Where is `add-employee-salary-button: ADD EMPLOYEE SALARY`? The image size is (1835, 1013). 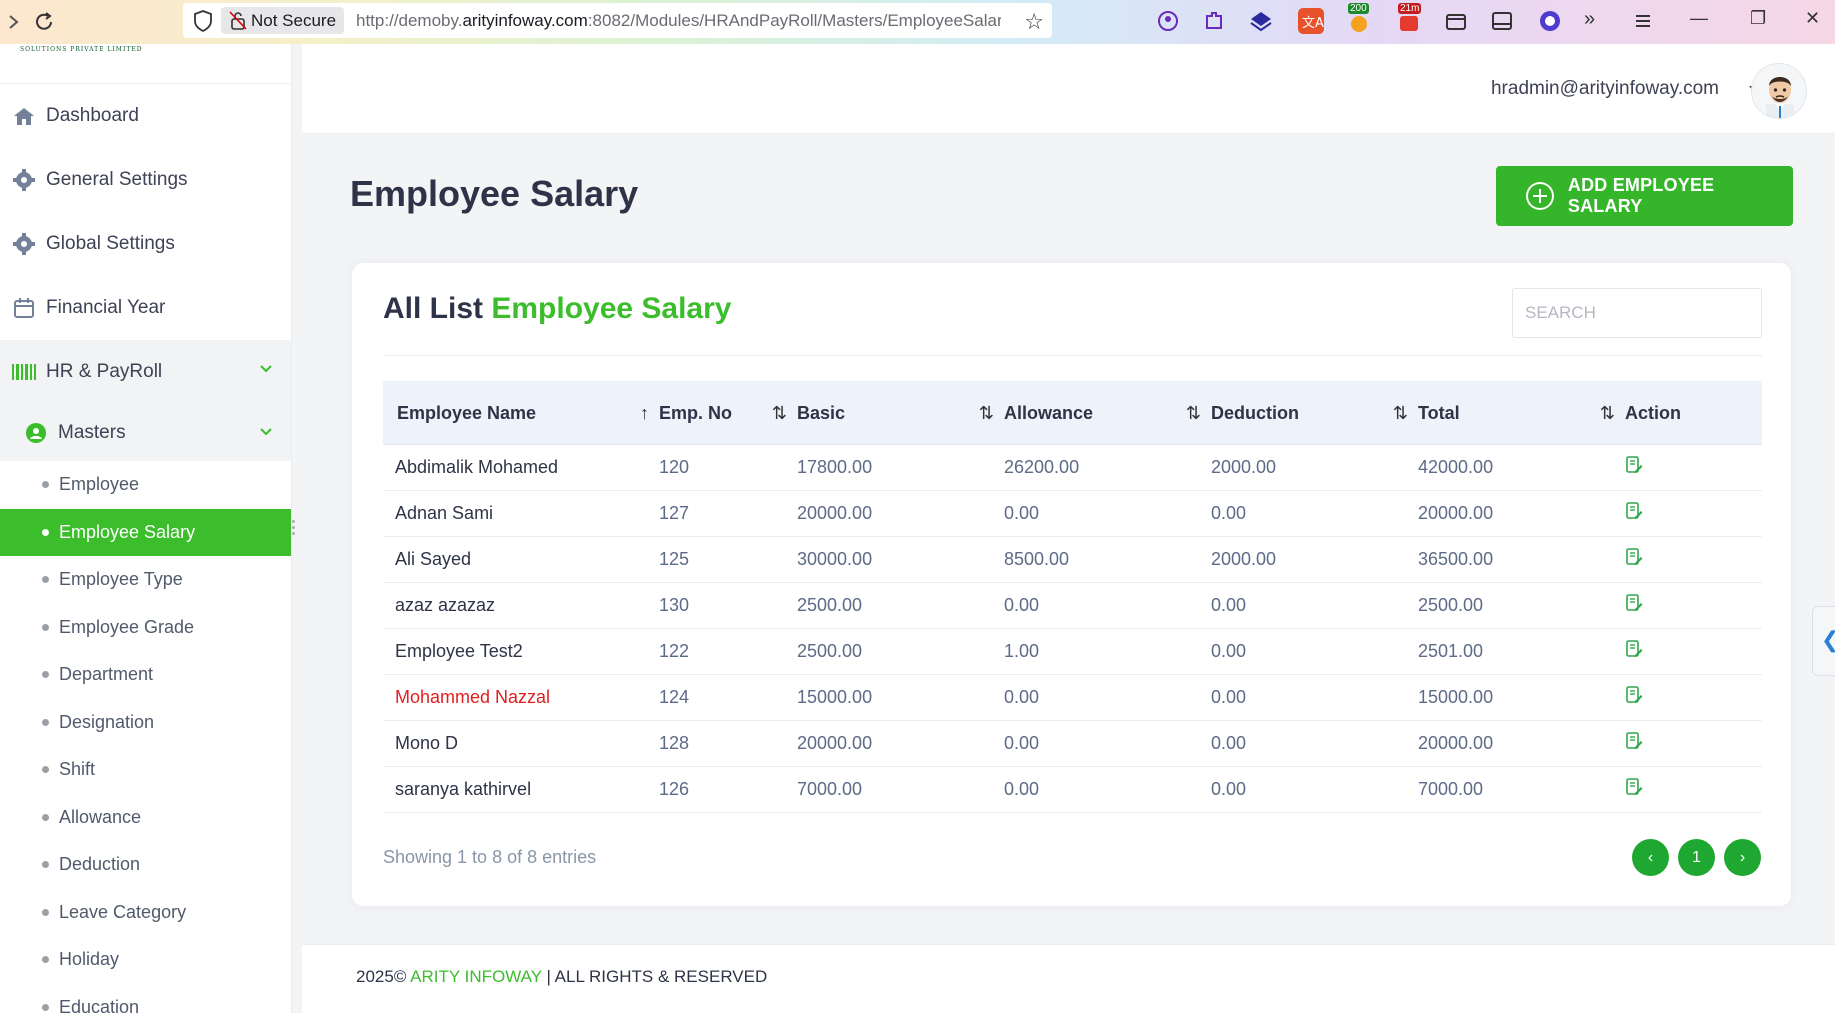 add-employee-salary-button: ADD EMPLOYEE SALARY is located at coordinates (1644, 196).